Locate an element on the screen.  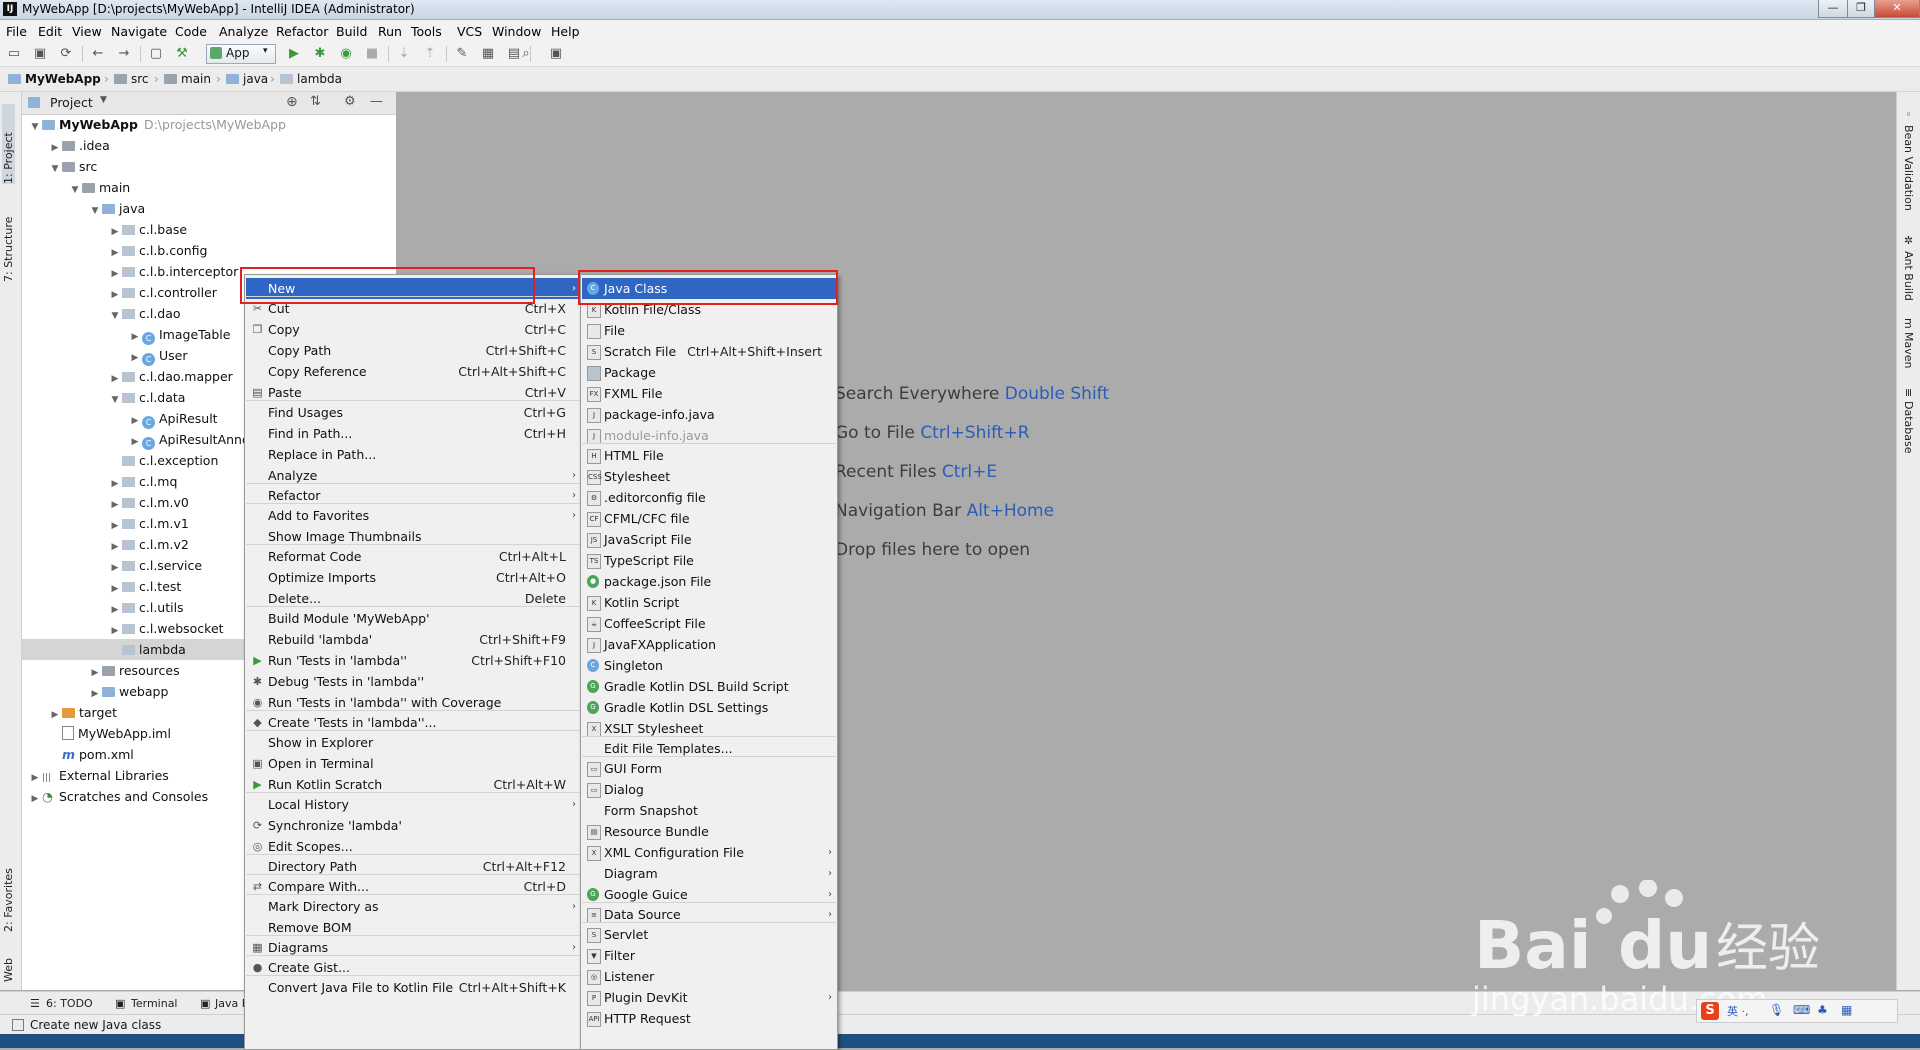
new-submenu-item: TS TypeScript File is located at coordinates (709, 560).